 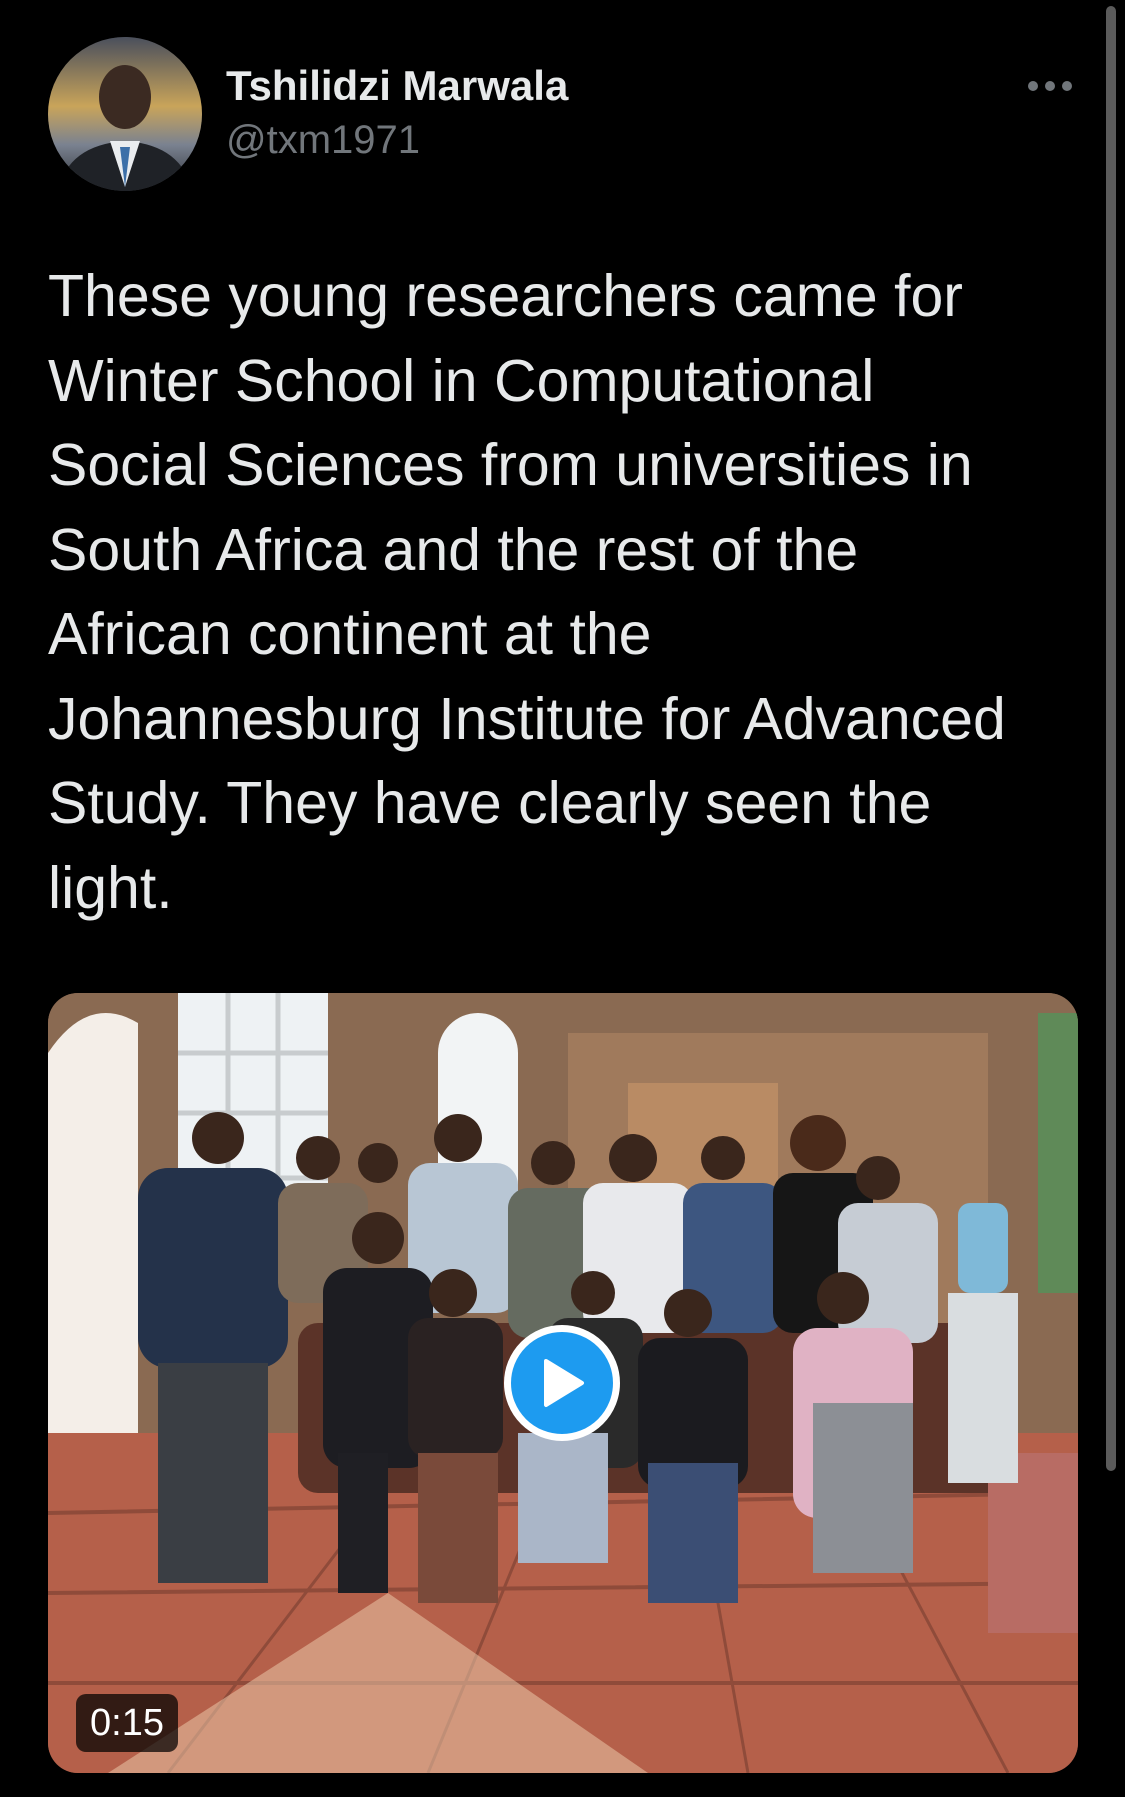 I want to click on avatar-photo, so click(x=125, y=114).